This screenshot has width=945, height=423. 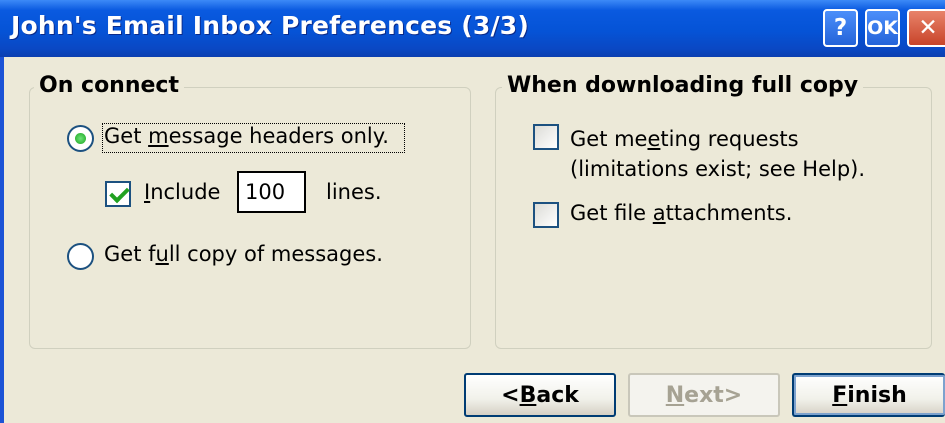 What do you see at coordinates (270, 25) in the screenshot?
I see `window-title: John's Email Inbox Preferences (3/3)` at bounding box center [270, 25].